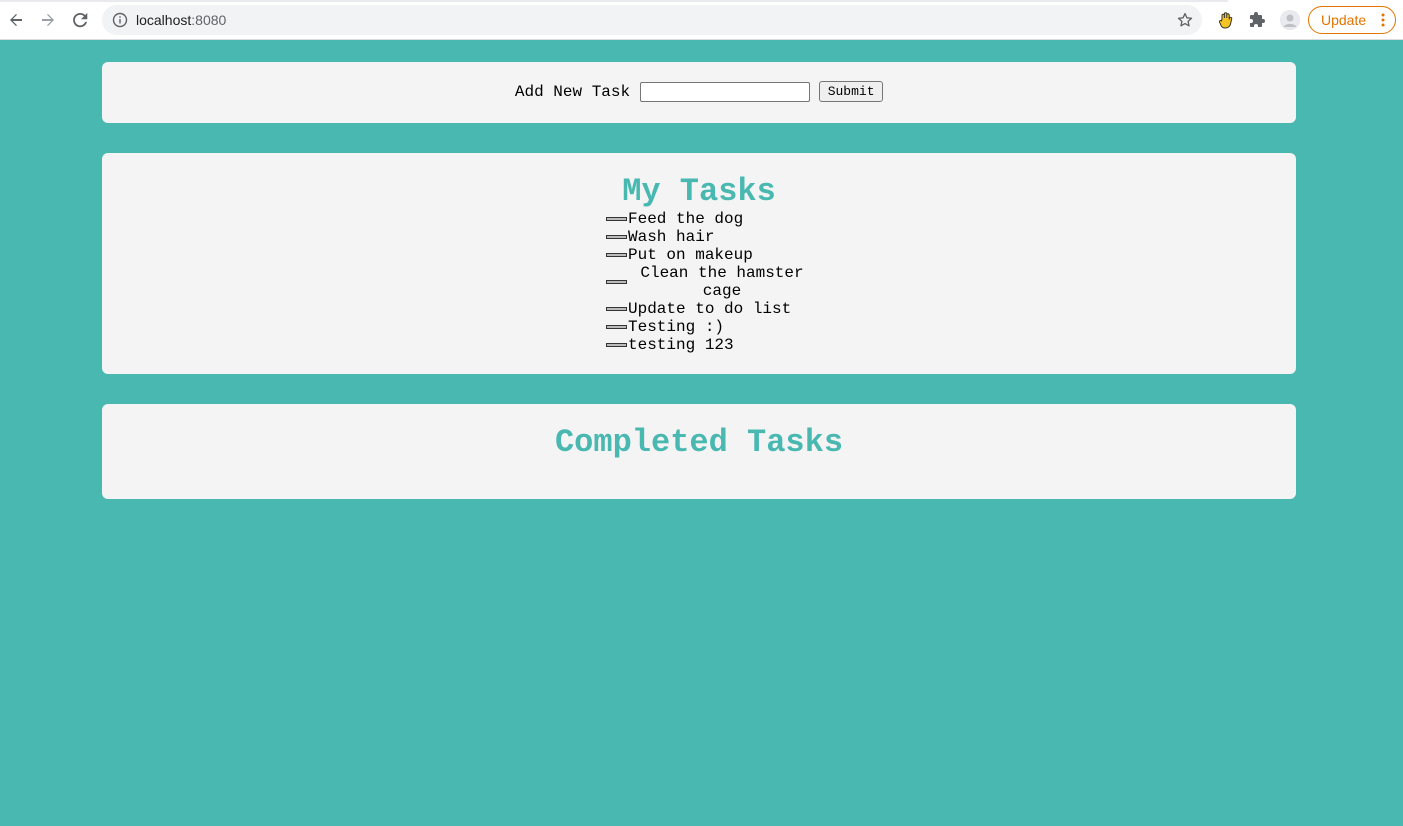 The height and width of the screenshot is (826, 1403). I want to click on forward-button, so click(48, 20).